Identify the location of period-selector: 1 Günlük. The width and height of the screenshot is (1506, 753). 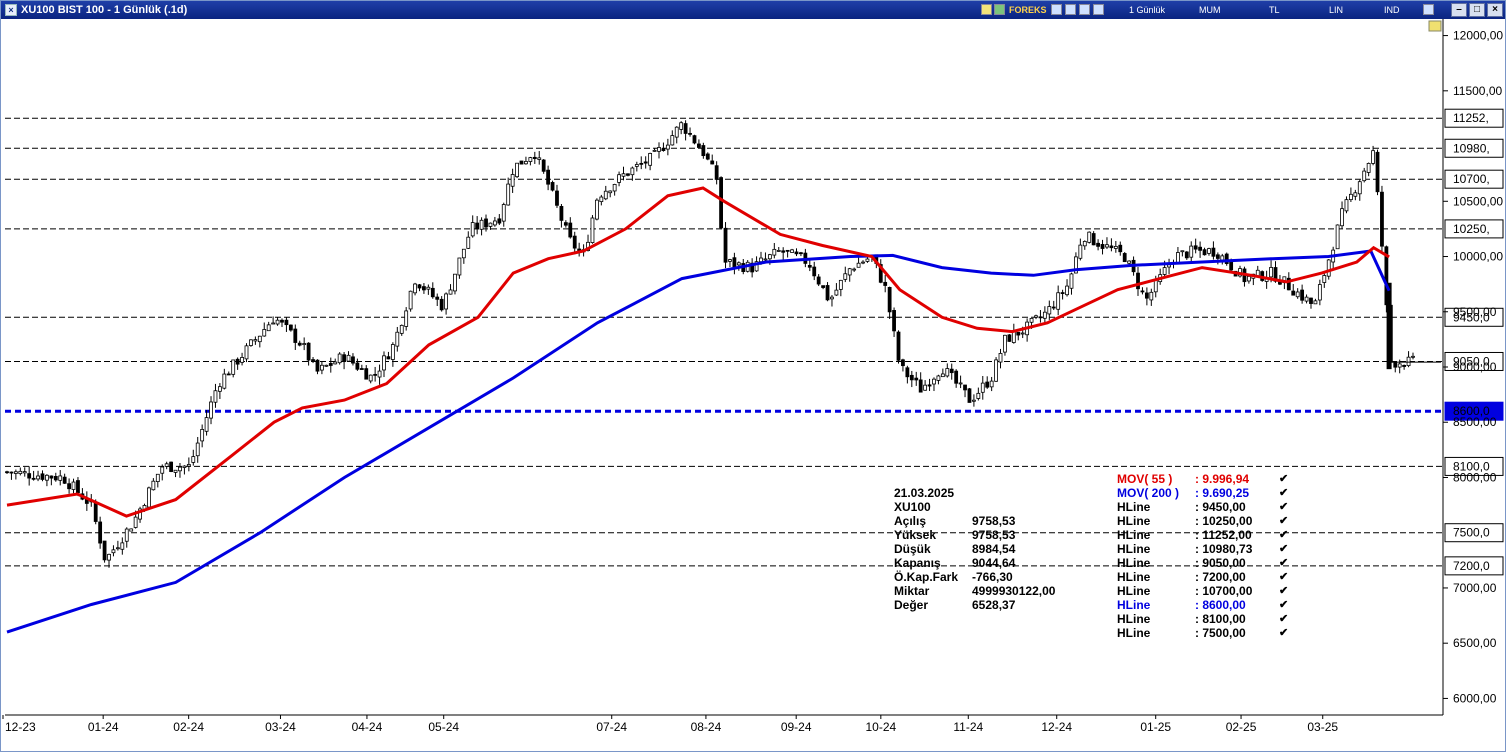
(1147, 10).